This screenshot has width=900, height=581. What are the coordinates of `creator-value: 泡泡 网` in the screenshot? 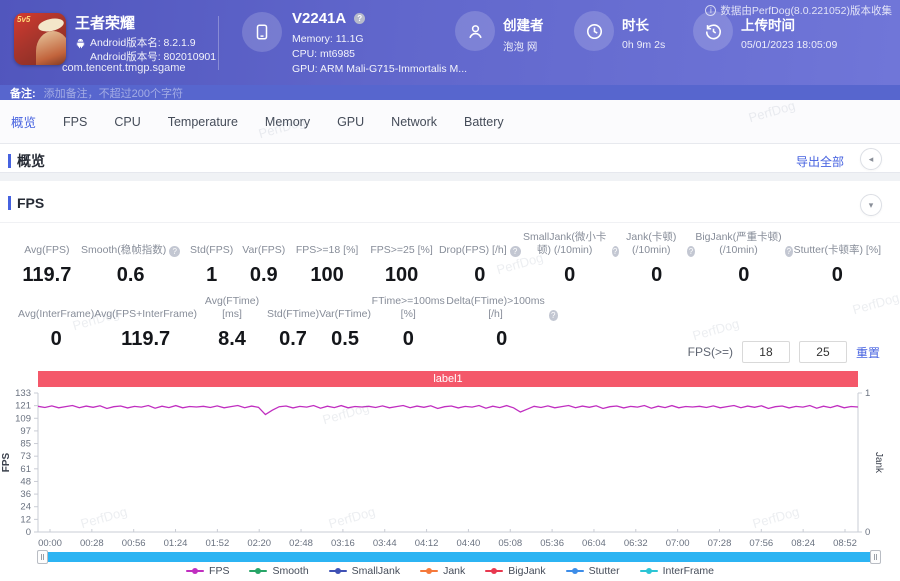 It's located at (520, 47).